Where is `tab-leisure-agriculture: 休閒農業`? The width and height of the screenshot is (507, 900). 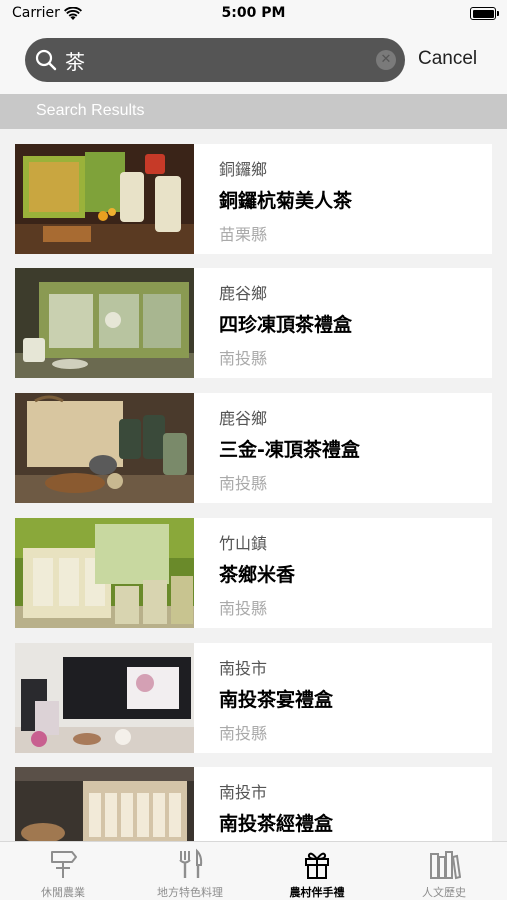
tab-leisure-agriculture: 休閒農業 is located at coordinates (63, 871).